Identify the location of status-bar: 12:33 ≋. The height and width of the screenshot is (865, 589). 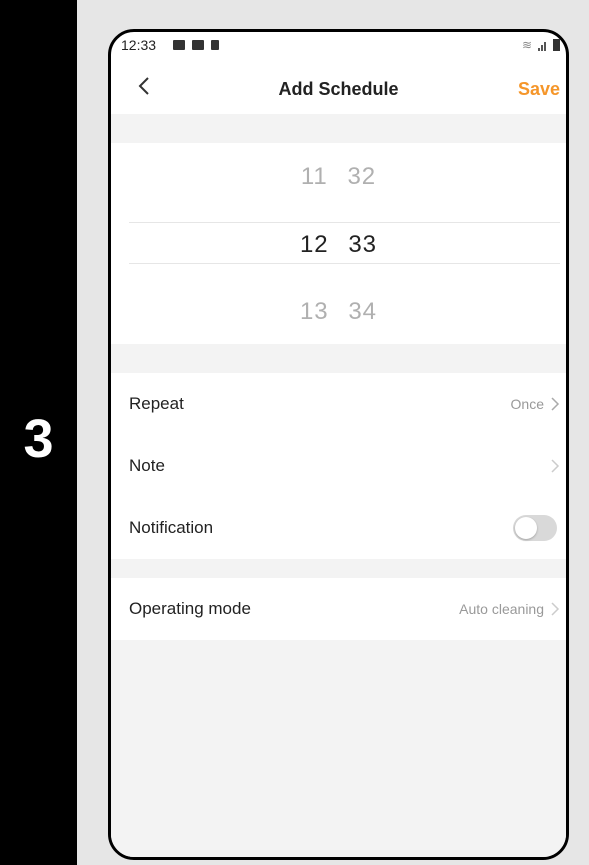
(338, 46).